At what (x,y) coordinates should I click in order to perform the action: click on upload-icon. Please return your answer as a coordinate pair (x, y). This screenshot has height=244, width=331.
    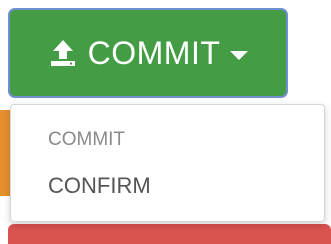
    Looking at the image, I should click on (63, 53).